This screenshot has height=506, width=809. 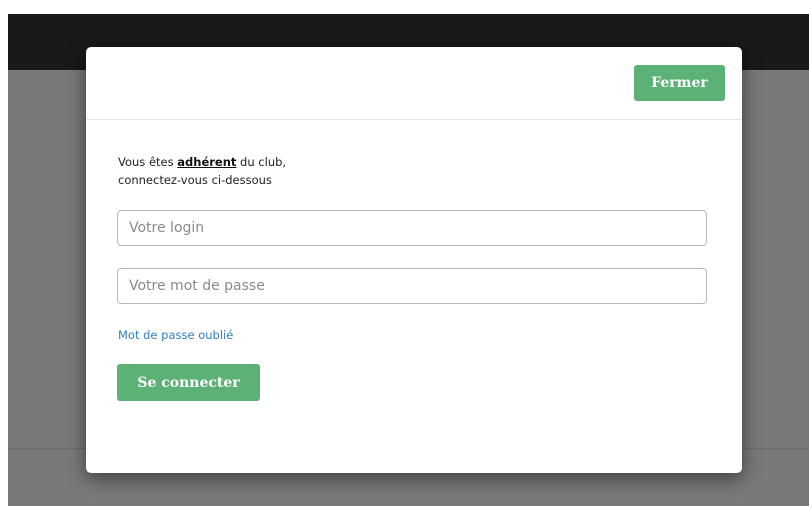 What do you see at coordinates (261, 162) in the screenshot?
I see `intro-suffix: du club,` at bounding box center [261, 162].